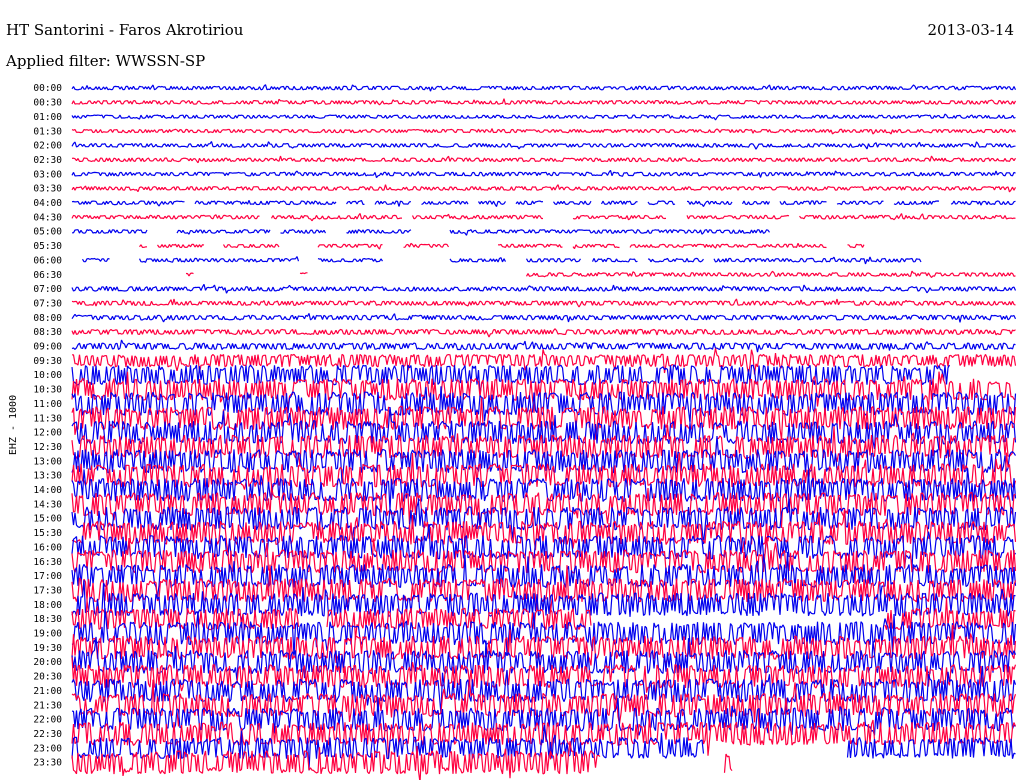 The height and width of the screenshot is (780, 1024). What do you see at coordinates (47, 117) in the screenshot?
I see `time-tick-label: 01:00` at bounding box center [47, 117].